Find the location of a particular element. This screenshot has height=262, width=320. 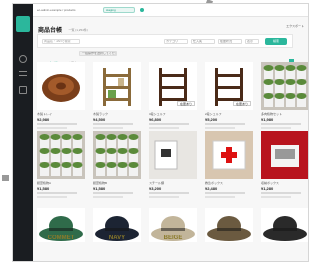

bulk-action-select: 一括操作を選択してください is located at coordinates (98, 53).